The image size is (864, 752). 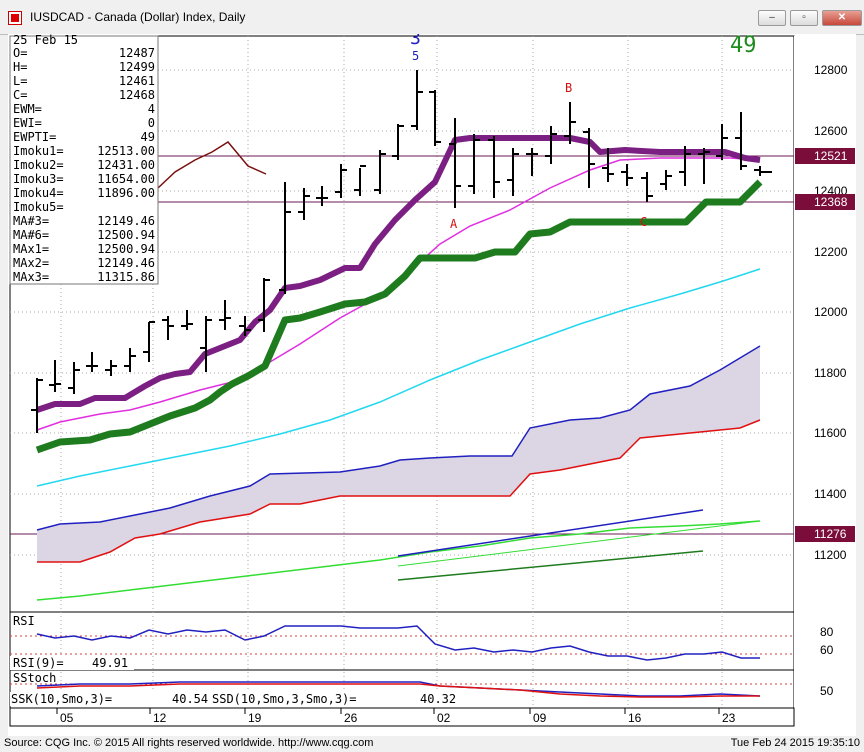 What do you see at coordinates (804, 18) in the screenshot?
I see `maximize-button: ▫` at bounding box center [804, 18].